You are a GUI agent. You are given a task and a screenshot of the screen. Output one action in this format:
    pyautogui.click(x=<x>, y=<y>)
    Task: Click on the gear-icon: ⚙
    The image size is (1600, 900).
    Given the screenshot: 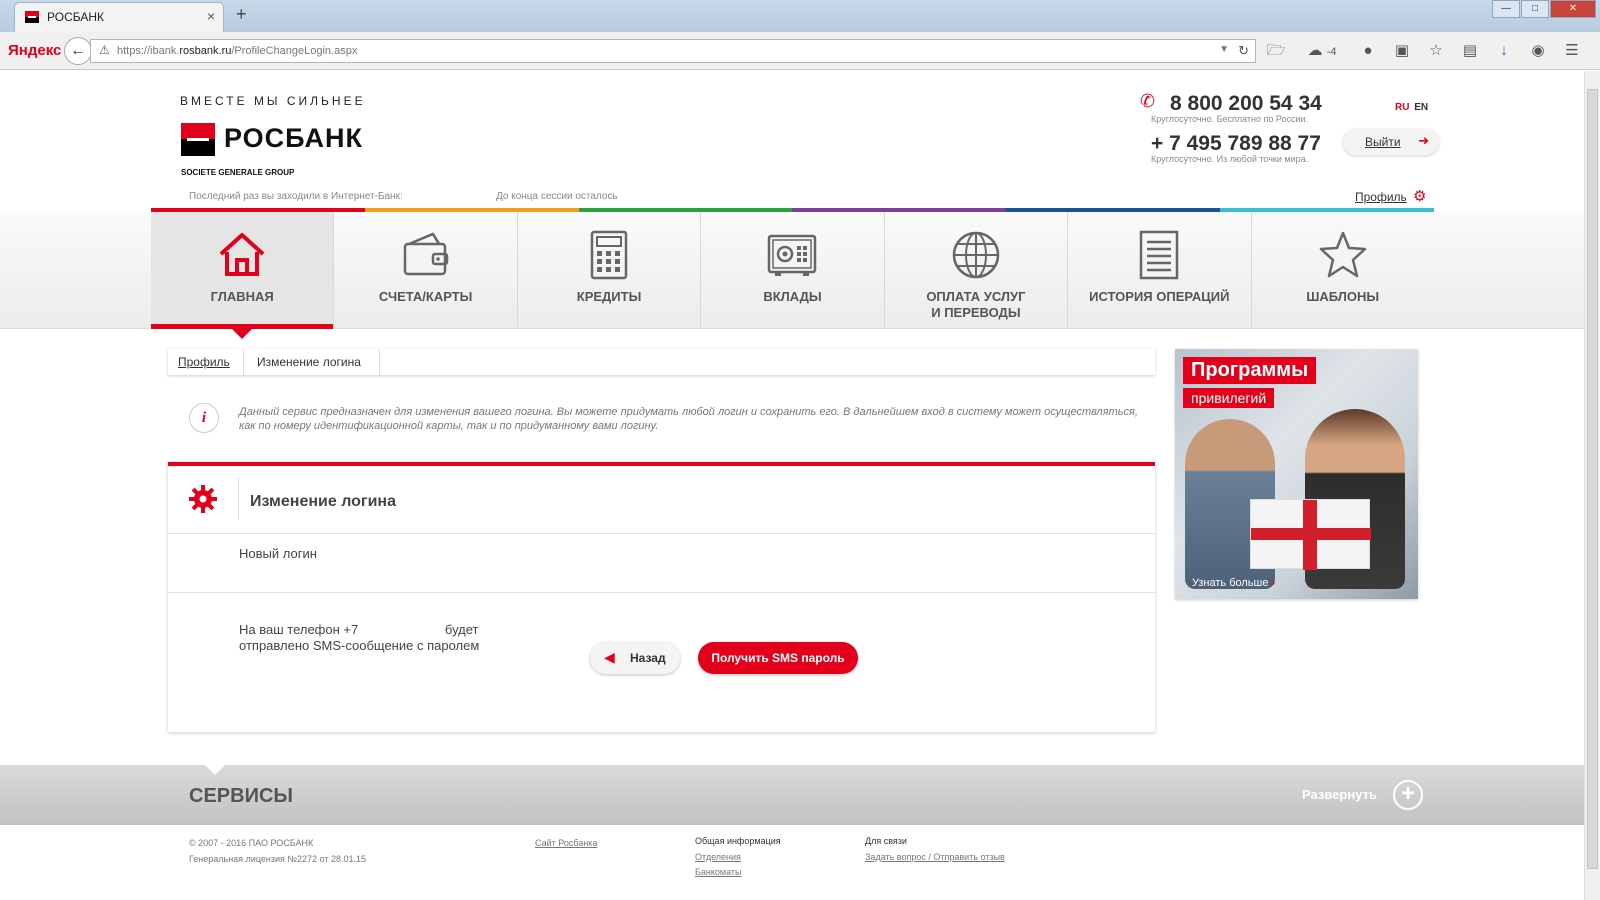 What is the action you would take?
    pyautogui.click(x=1419, y=196)
    